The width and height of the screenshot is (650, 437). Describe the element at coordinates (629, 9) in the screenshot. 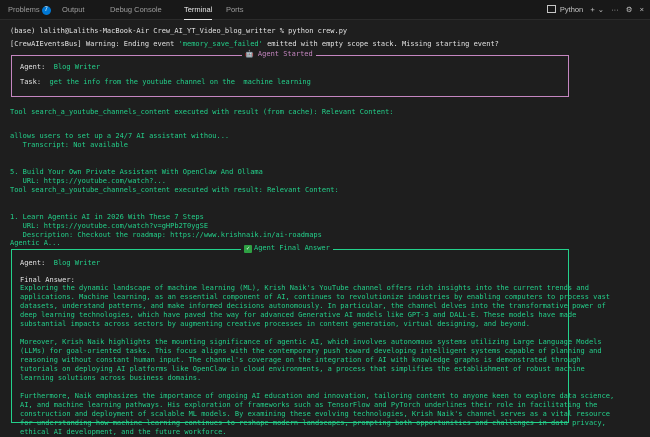

I see `gear-icon: ⚙` at that location.